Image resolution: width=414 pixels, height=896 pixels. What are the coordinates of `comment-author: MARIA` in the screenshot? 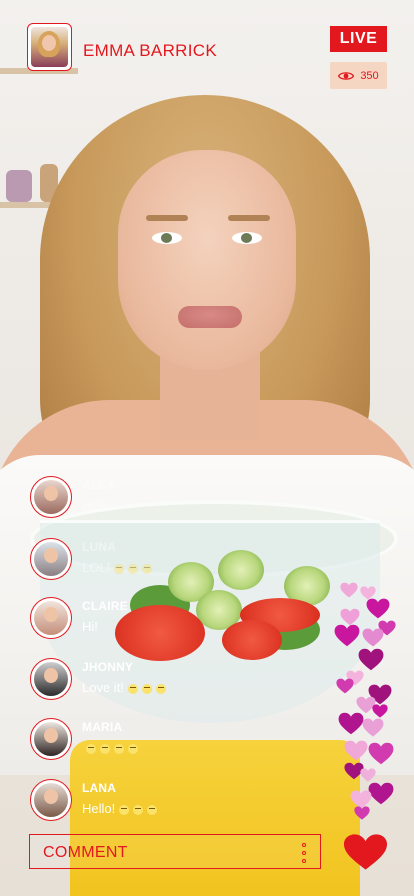 It's located at (102, 727).